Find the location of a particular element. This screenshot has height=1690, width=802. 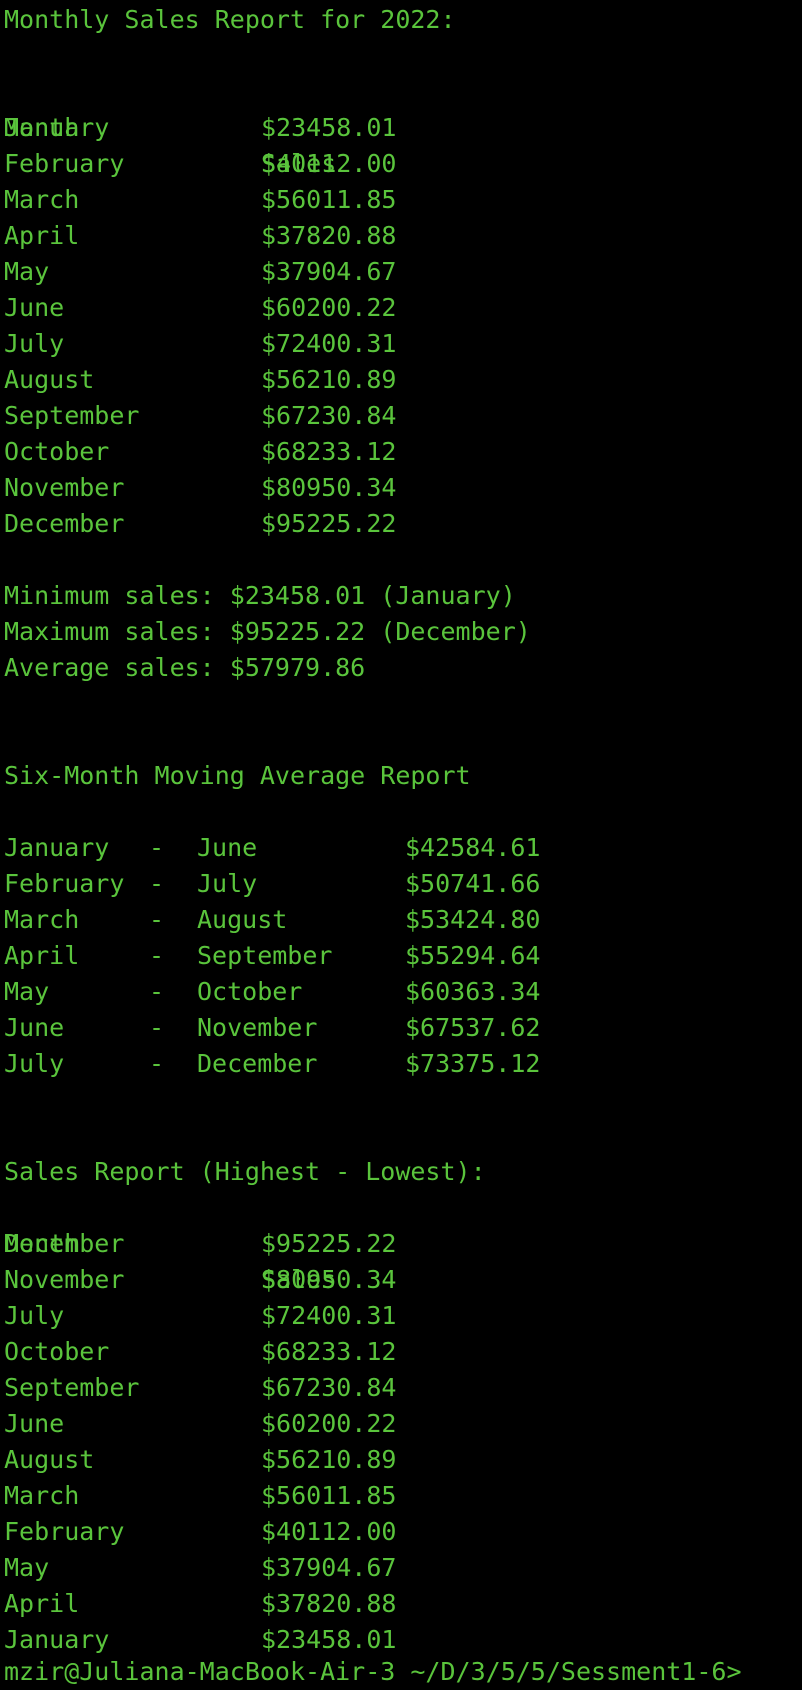

end-month-cell: October is located at coordinates (250, 991).